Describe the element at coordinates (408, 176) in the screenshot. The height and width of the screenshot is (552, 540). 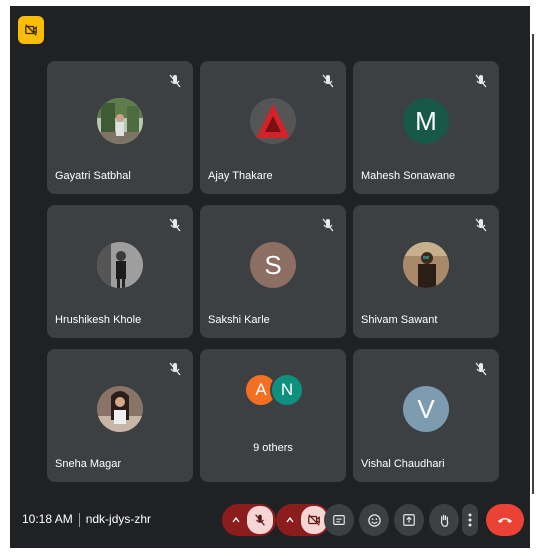
I see `participant-name: Mahesh Sonawane` at that location.